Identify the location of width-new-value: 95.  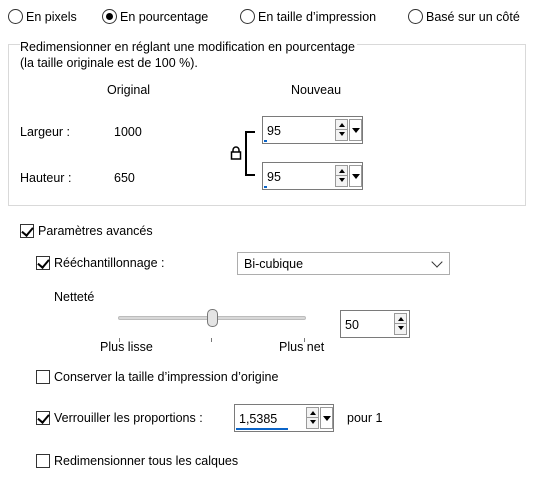
(274, 131).